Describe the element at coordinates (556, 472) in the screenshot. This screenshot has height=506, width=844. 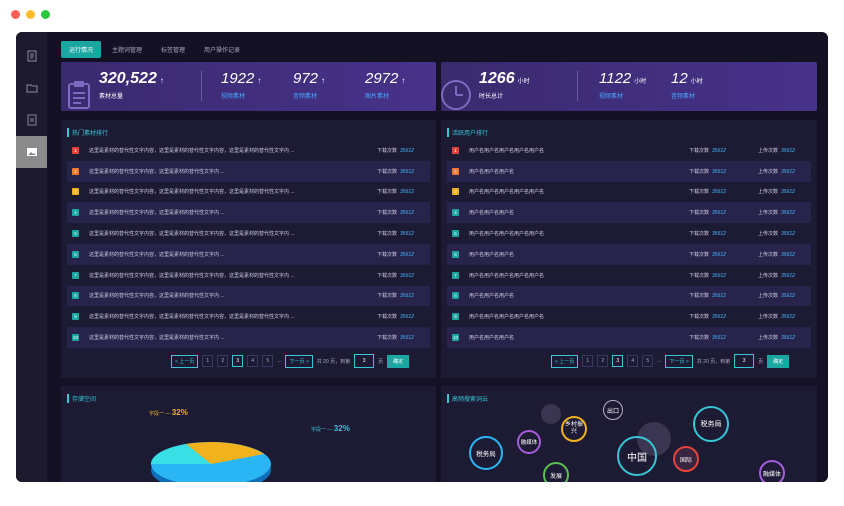
I see `word-bubble: 发展` at that location.